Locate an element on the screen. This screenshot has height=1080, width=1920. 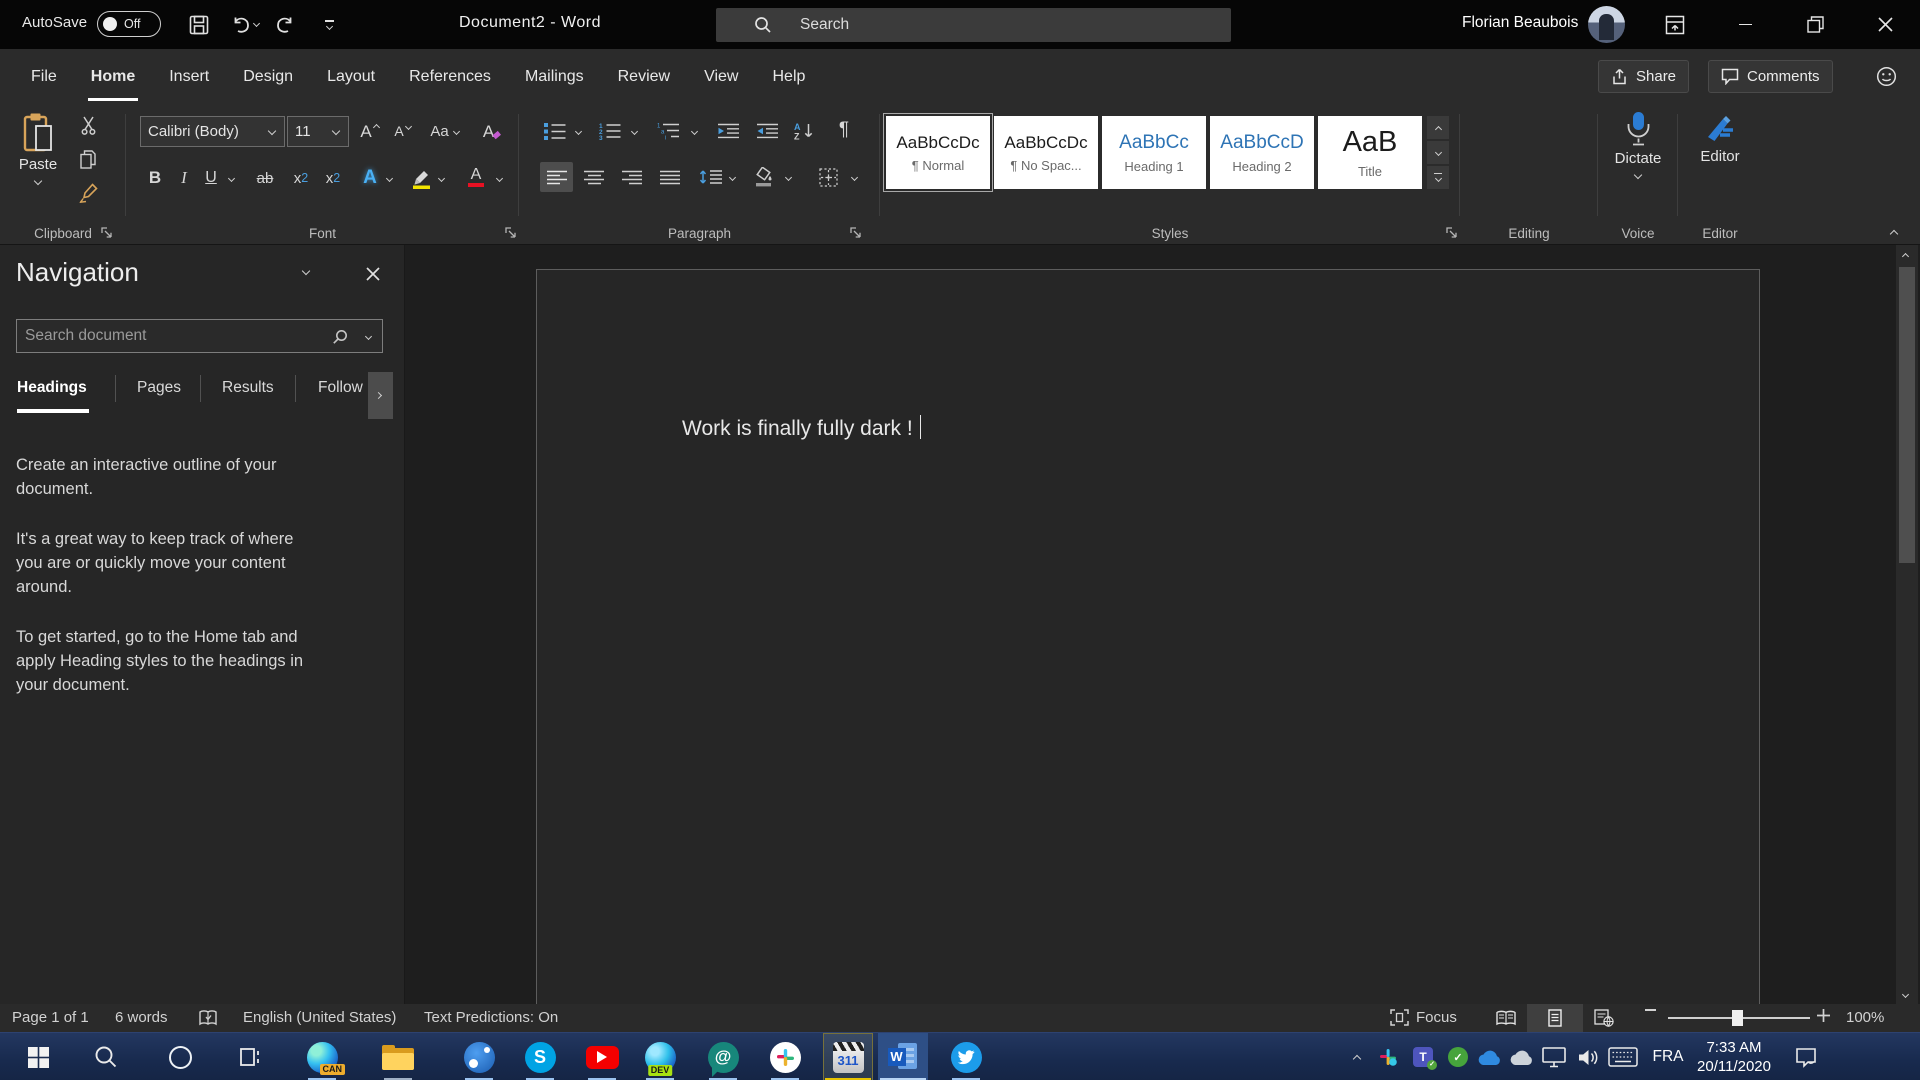
tray-language: FRA is located at coordinates (1668, 1056).